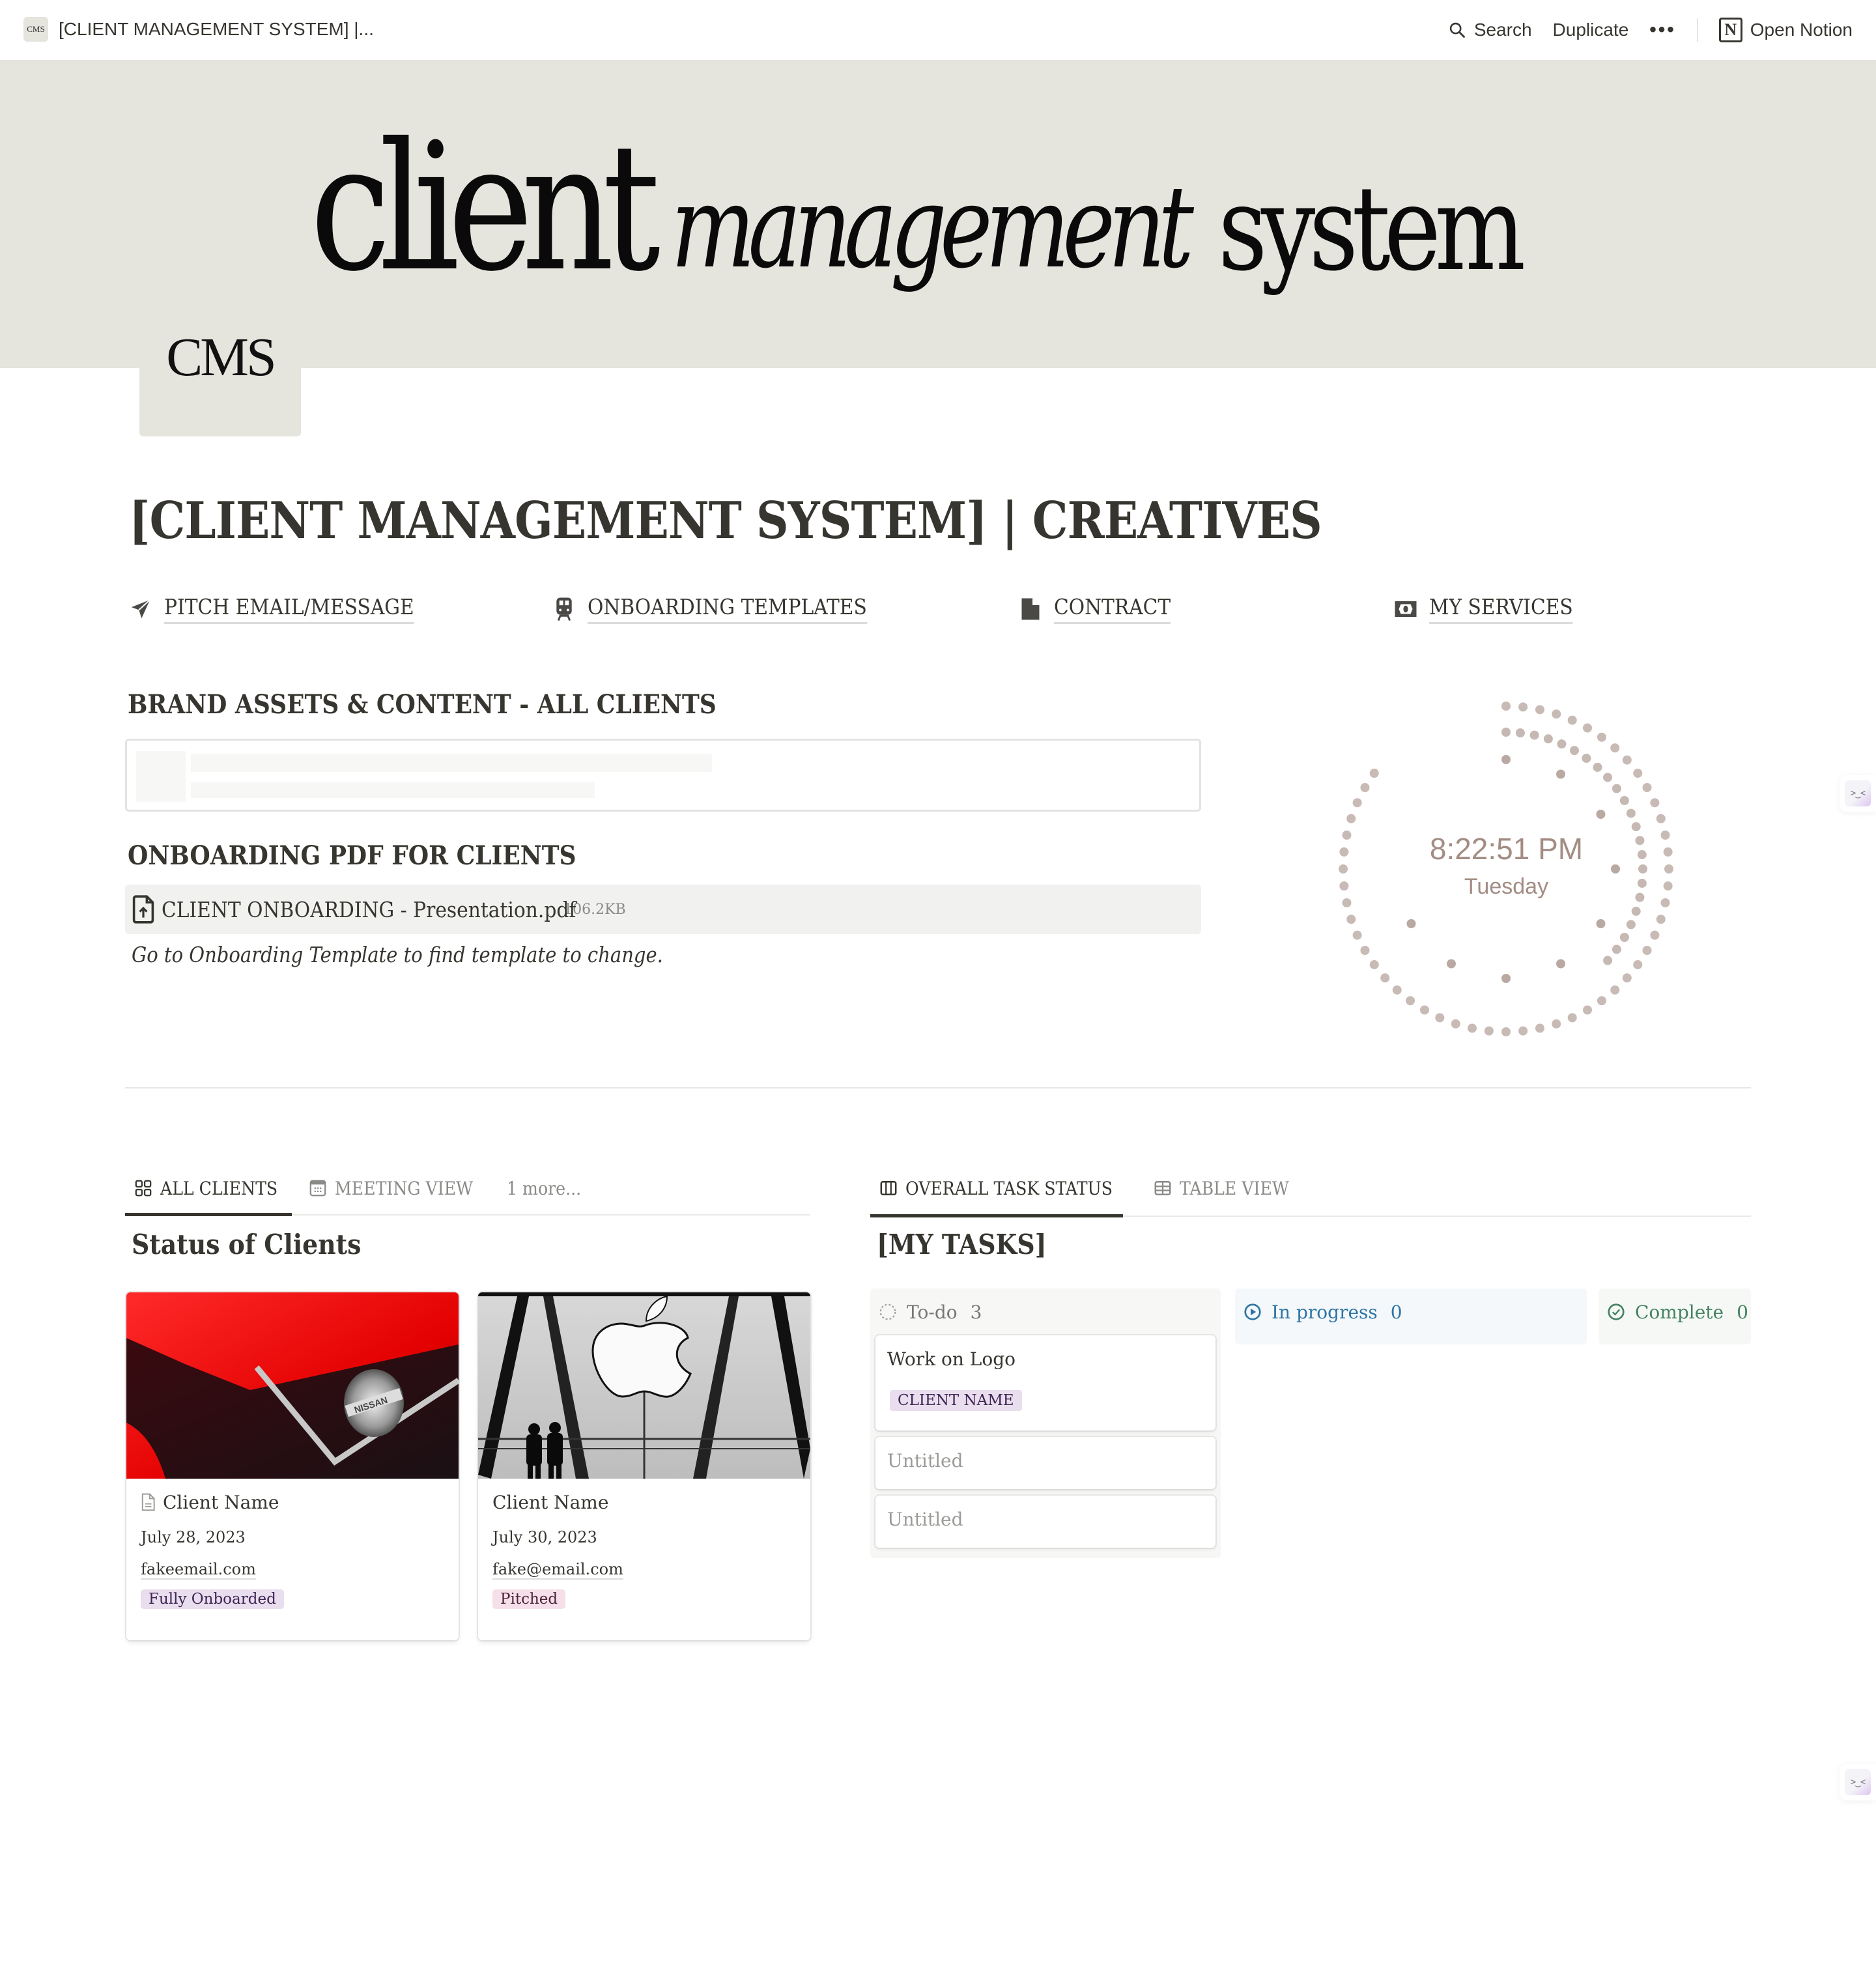 The width and height of the screenshot is (1876, 1962). Describe the element at coordinates (932, 228) in the screenshot. I see `cover-word-management: management` at that location.